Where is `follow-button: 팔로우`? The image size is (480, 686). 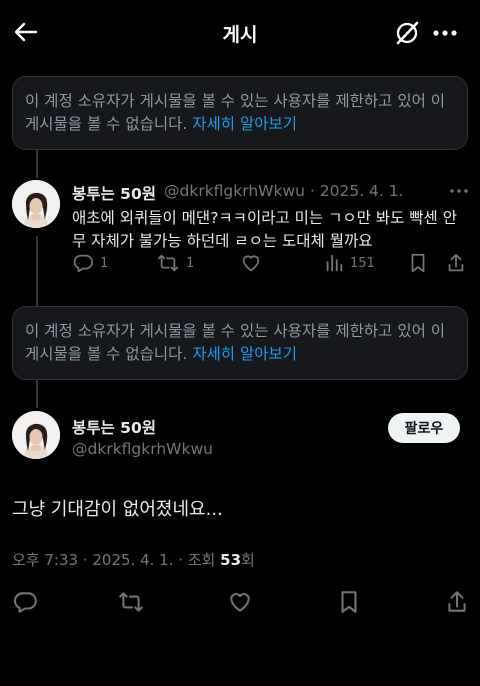
follow-button: 팔로우 is located at coordinates (424, 428).